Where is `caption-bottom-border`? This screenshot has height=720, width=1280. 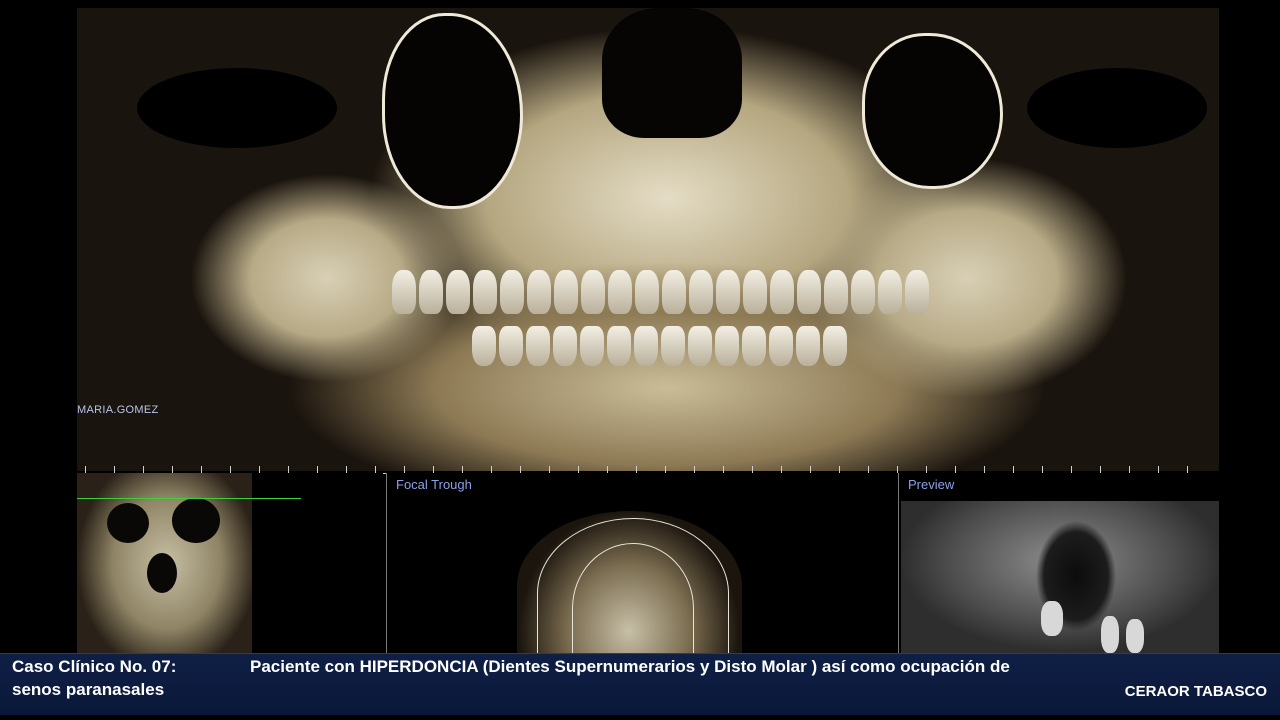
caption-bottom-border is located at coordinates (640, 717).